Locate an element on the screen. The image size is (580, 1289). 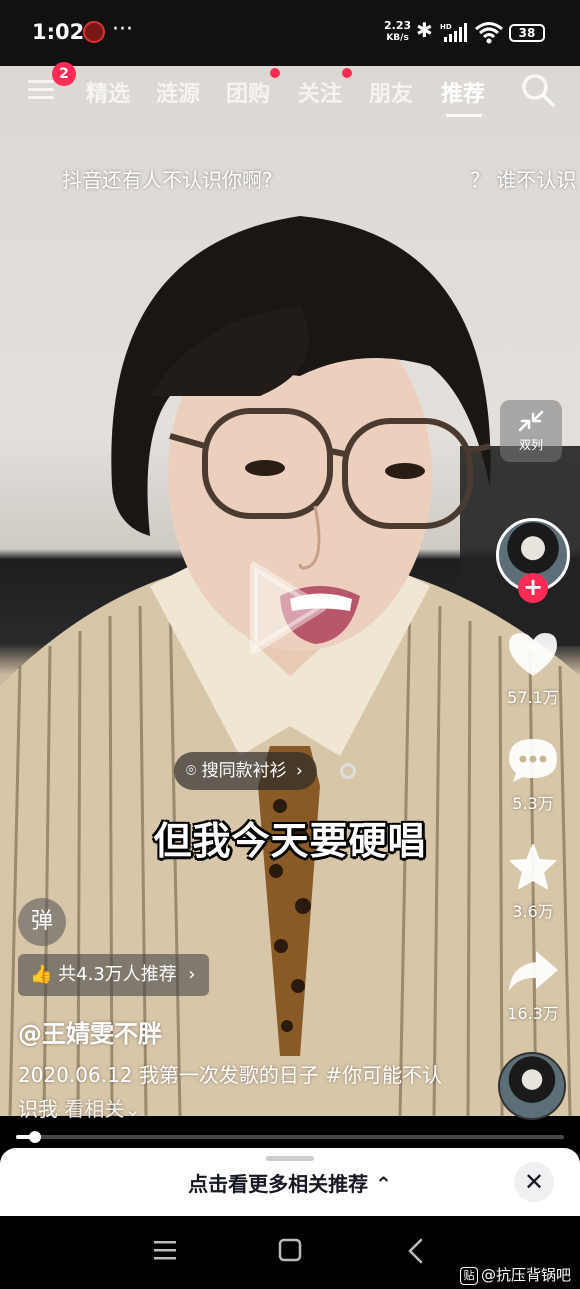
favorite-count: 3.6万 is located at coordinates (533, 911).